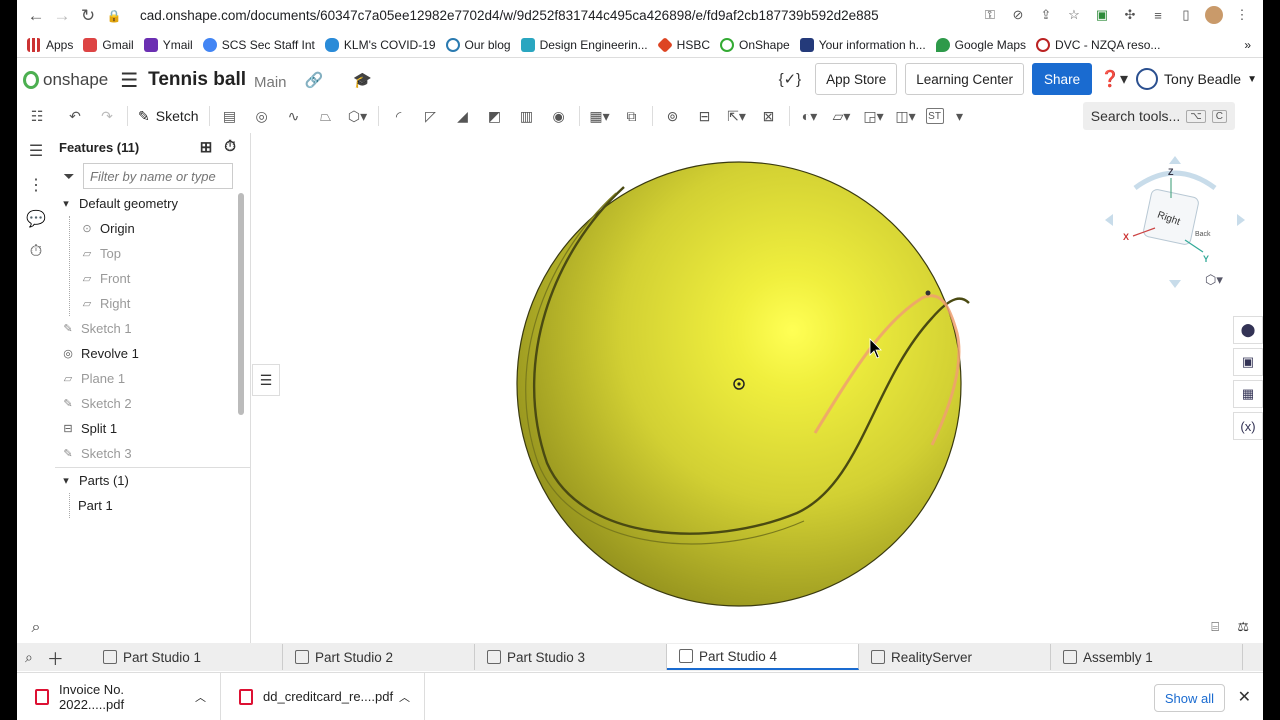 This screenshot has height=720, width=1280. What do you see at coordinates (755, 44) in the screenshot?
I see `bookmark-onshape: OnShape` at bounding box center [755, 44].